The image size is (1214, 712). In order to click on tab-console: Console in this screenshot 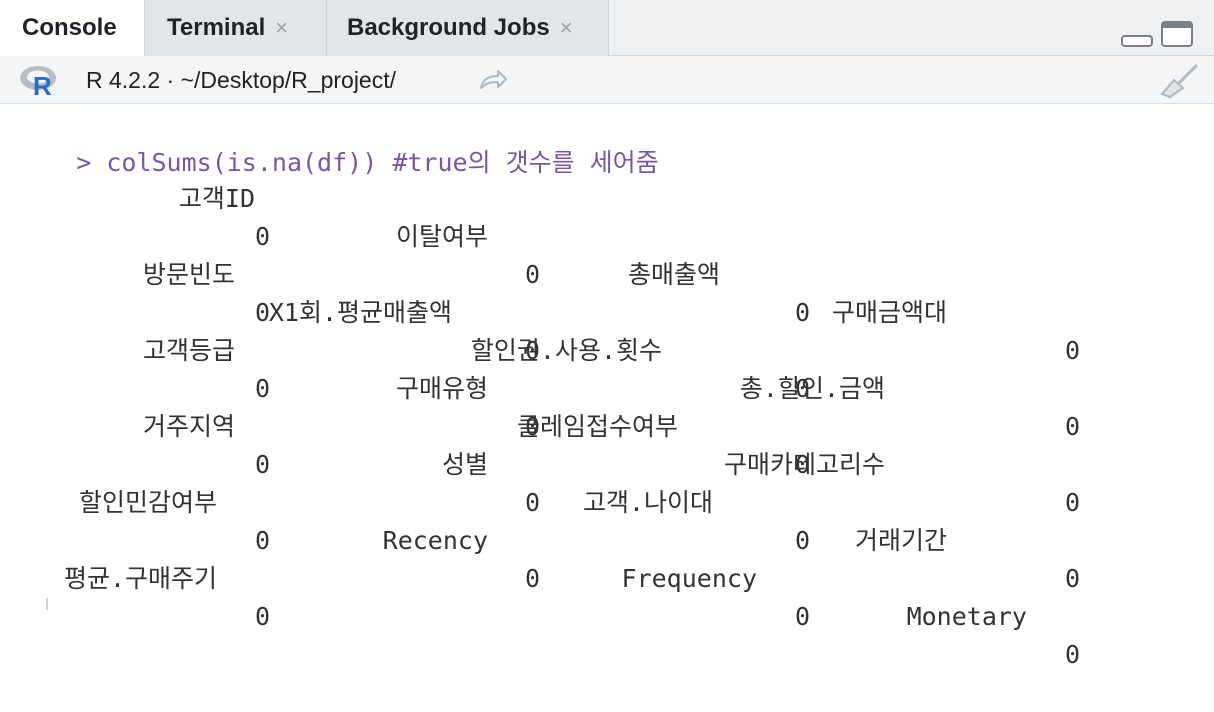, I will do `click(72, 28)`.